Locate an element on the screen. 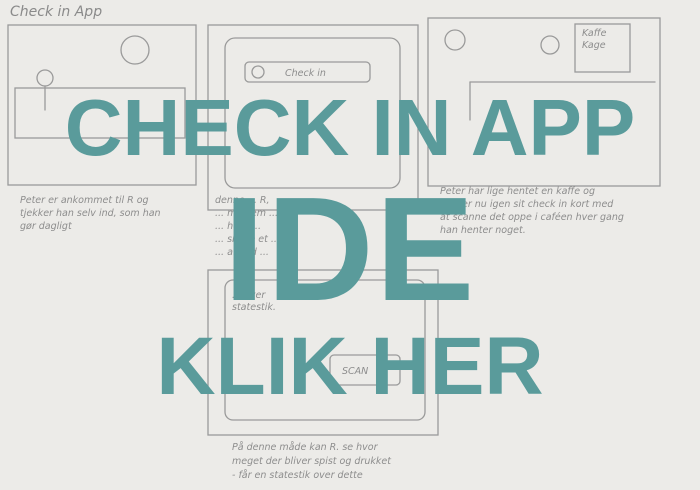 The image size is (700, 490). panel-2-screen-text: Check in is located at coordinates (305, 73).